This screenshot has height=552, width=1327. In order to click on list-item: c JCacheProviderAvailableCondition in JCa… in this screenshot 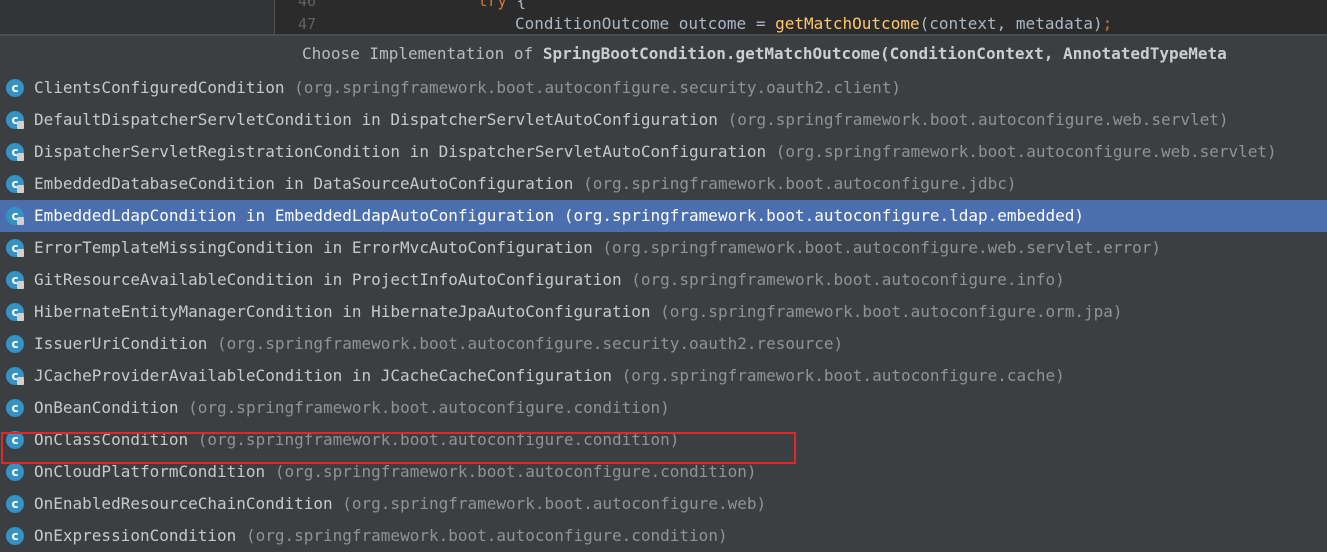, I will do `click(663, 376)`.